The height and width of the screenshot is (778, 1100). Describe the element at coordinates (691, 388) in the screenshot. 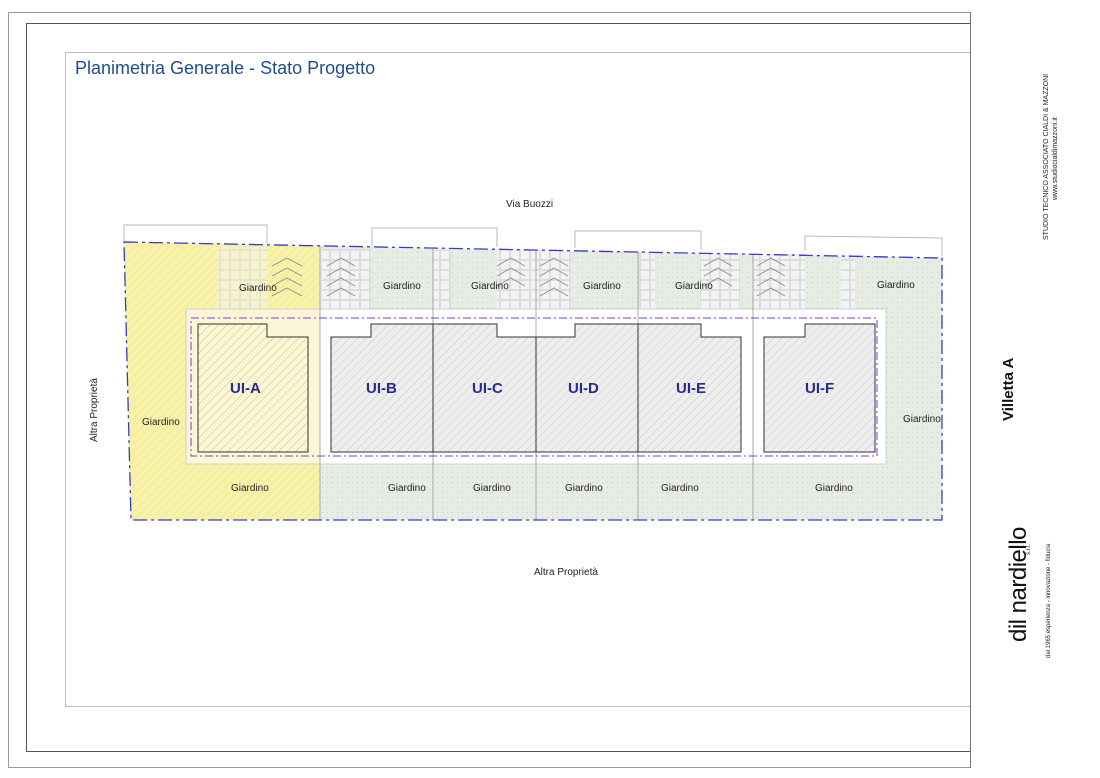

I see `unit-label-e: UI-E` at that location.